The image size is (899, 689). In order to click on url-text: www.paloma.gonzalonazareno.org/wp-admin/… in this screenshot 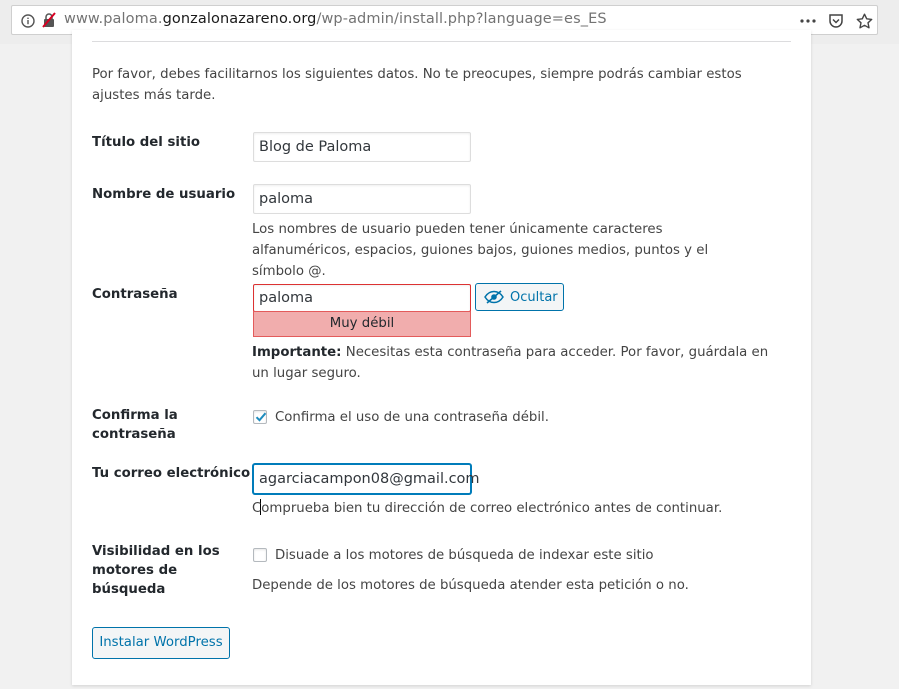, I will do `click(335, 19)`.